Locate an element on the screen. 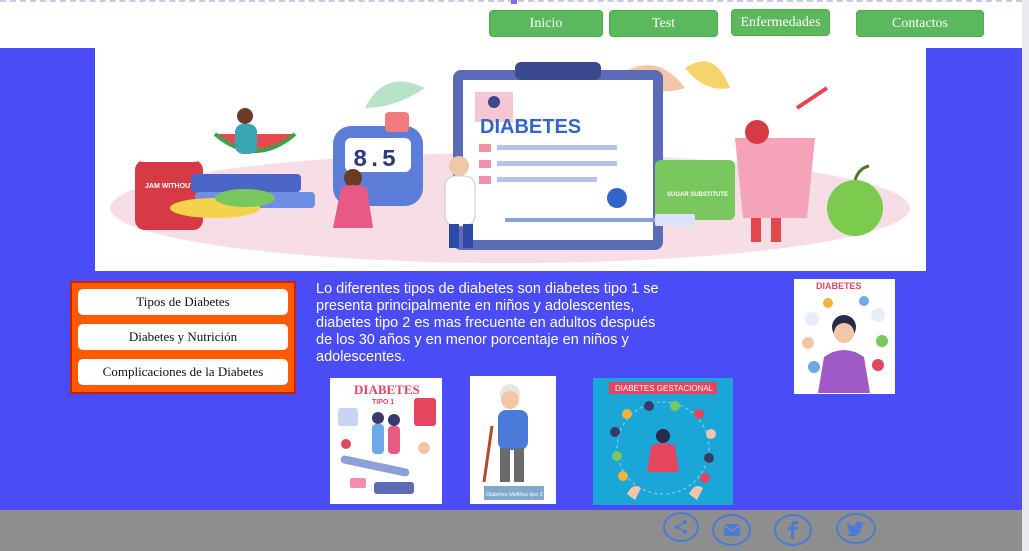 The width and height of the screenshot is (1029, 551). scroll-marker is located at coordinates (514, 2).